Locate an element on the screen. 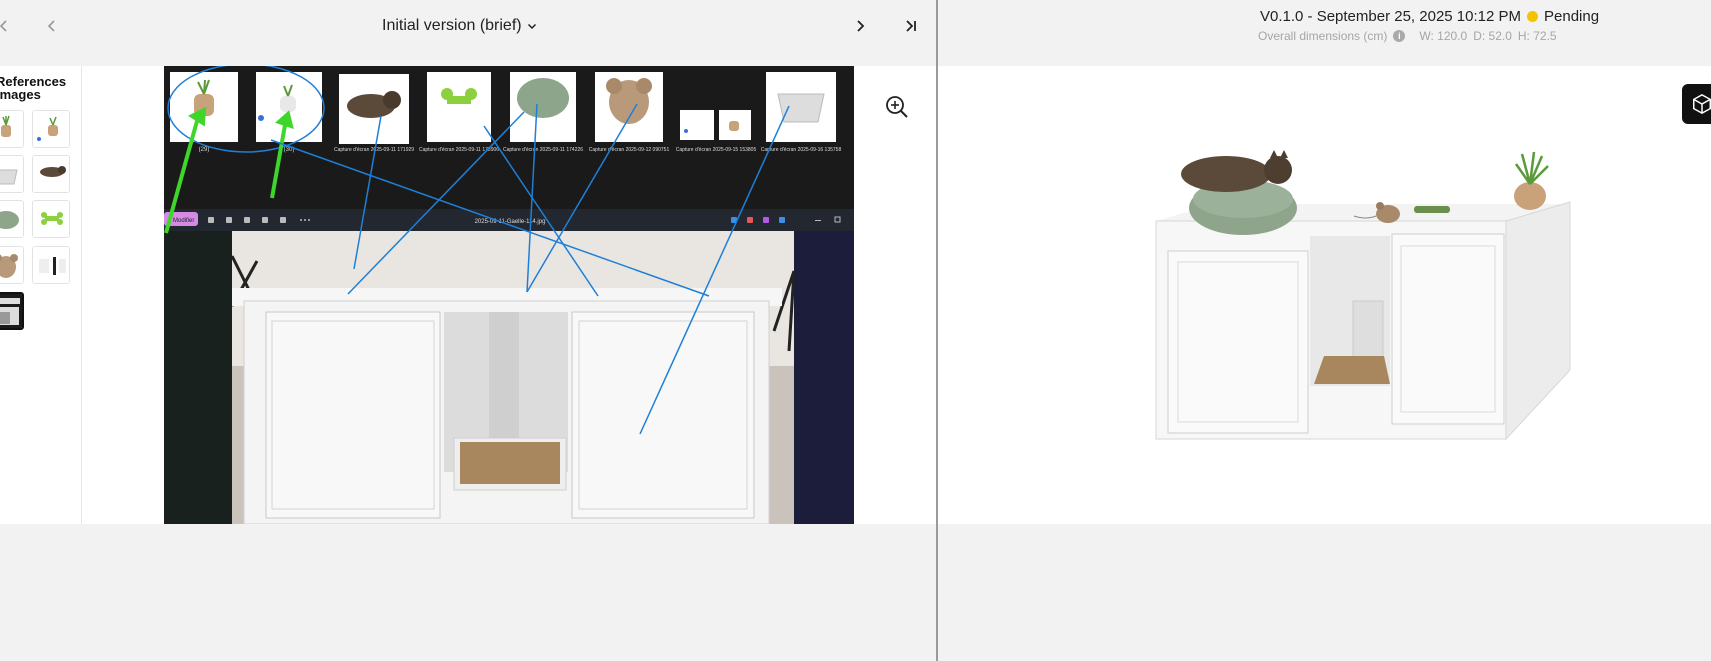 Image resolution: width=1711 pixels, height=661 pixels. thumbnail-caption: Capture d'écran 2025-09-16 135758 is located at coordinates (801, 150).